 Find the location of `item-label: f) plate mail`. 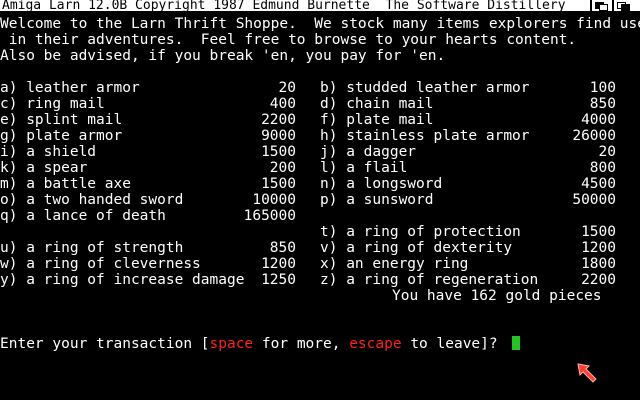

item-label: f) plate mail is located at coordinates (377, 120).